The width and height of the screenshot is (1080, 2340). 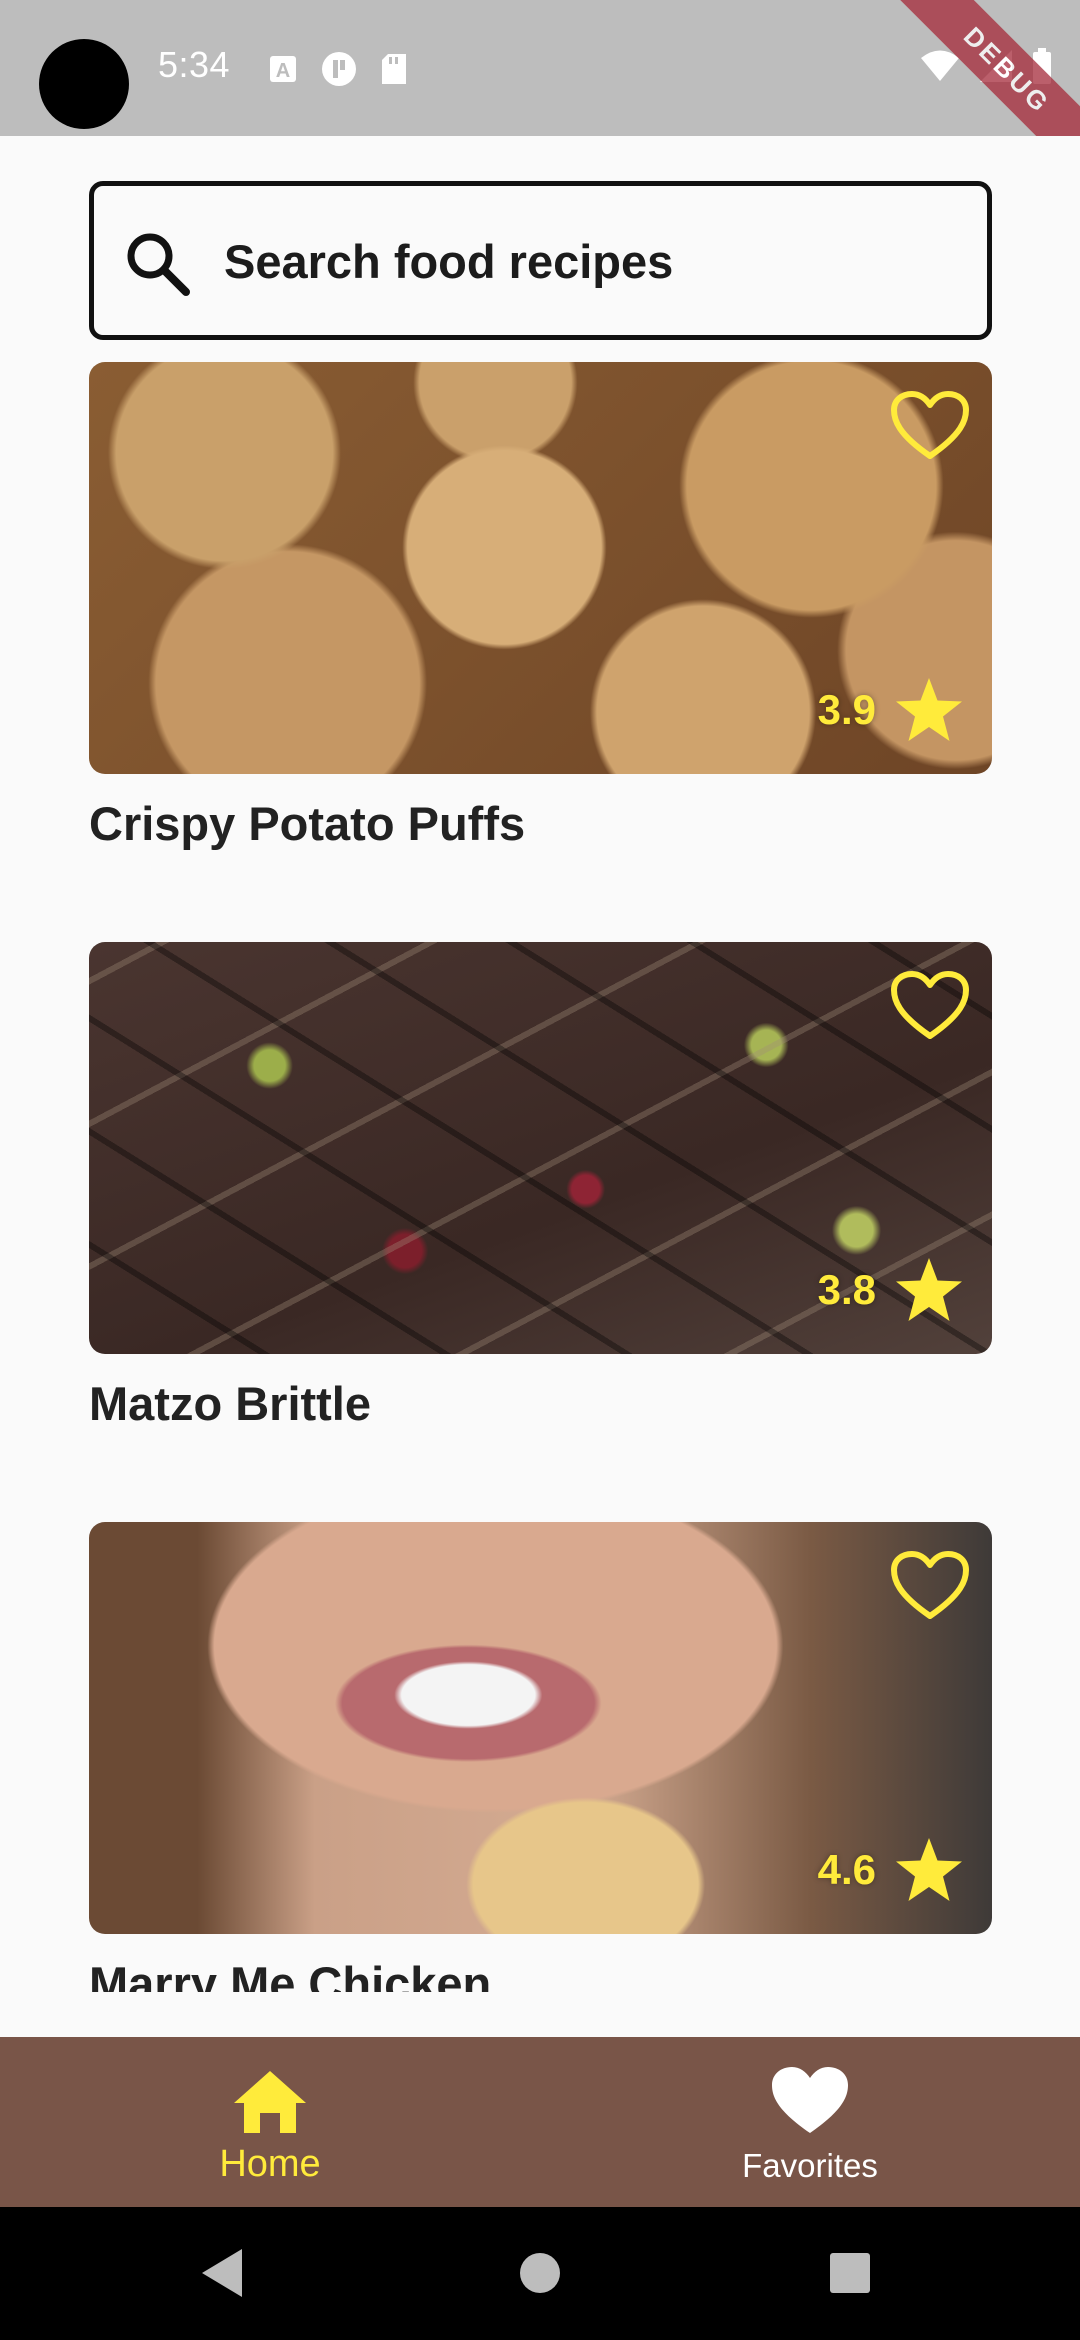 I want to click on search-input: Search food recipes, so click(x=540, y=260).